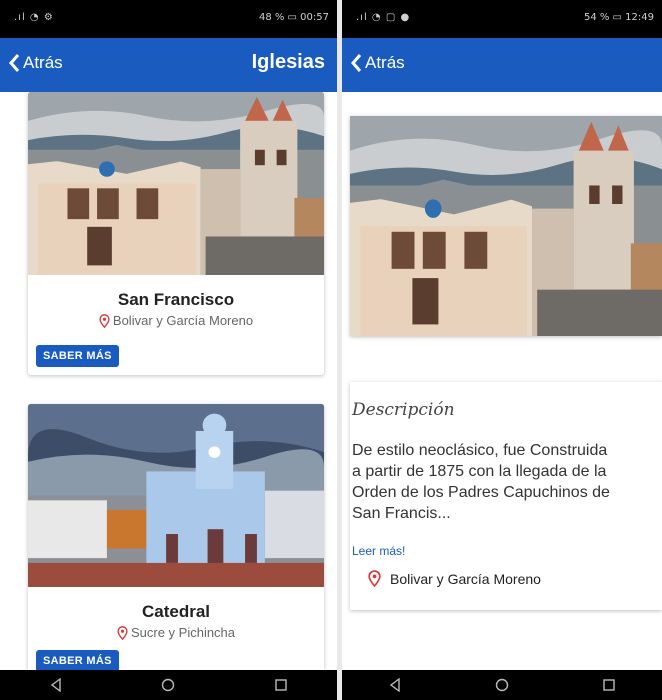 Image resolution: width=662 pixels, height=700 pixels. Describe the element at coordinates (34, 17) in the screenshot. I see `status-icons: .ıl ◔ ⚙` at that location.